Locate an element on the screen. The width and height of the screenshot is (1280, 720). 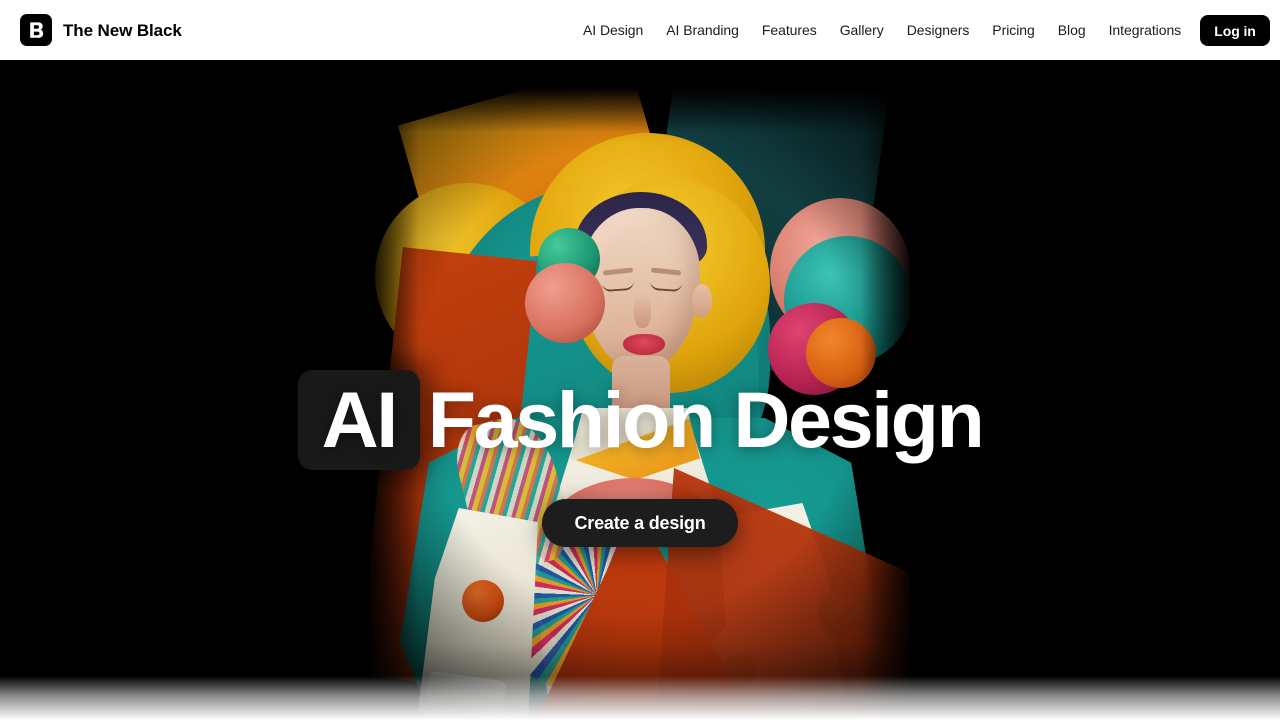
the-new-black-logo-icon is located at coordinates (36, 30).